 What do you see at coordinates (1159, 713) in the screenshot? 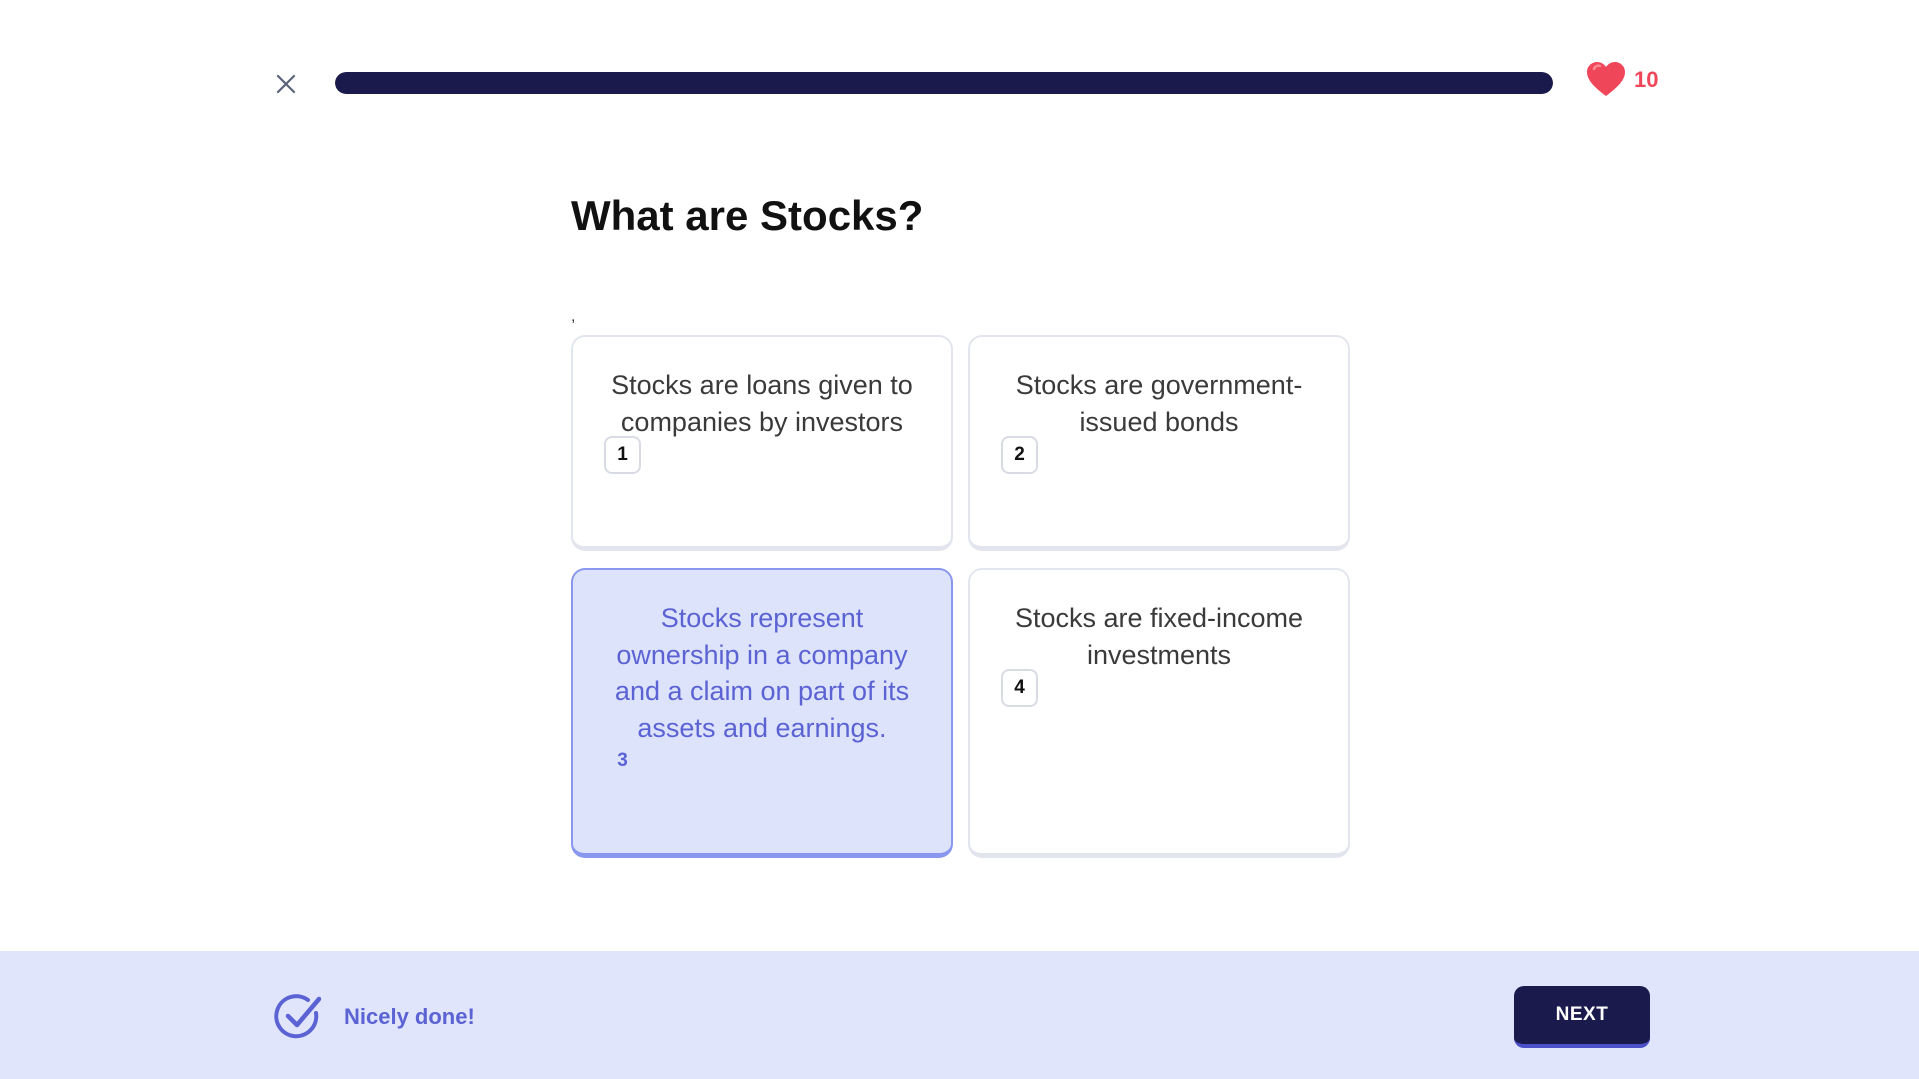
I see `answer-option-4: Stocks are fixed-income investments 4` at bounding box center [1159, 713].